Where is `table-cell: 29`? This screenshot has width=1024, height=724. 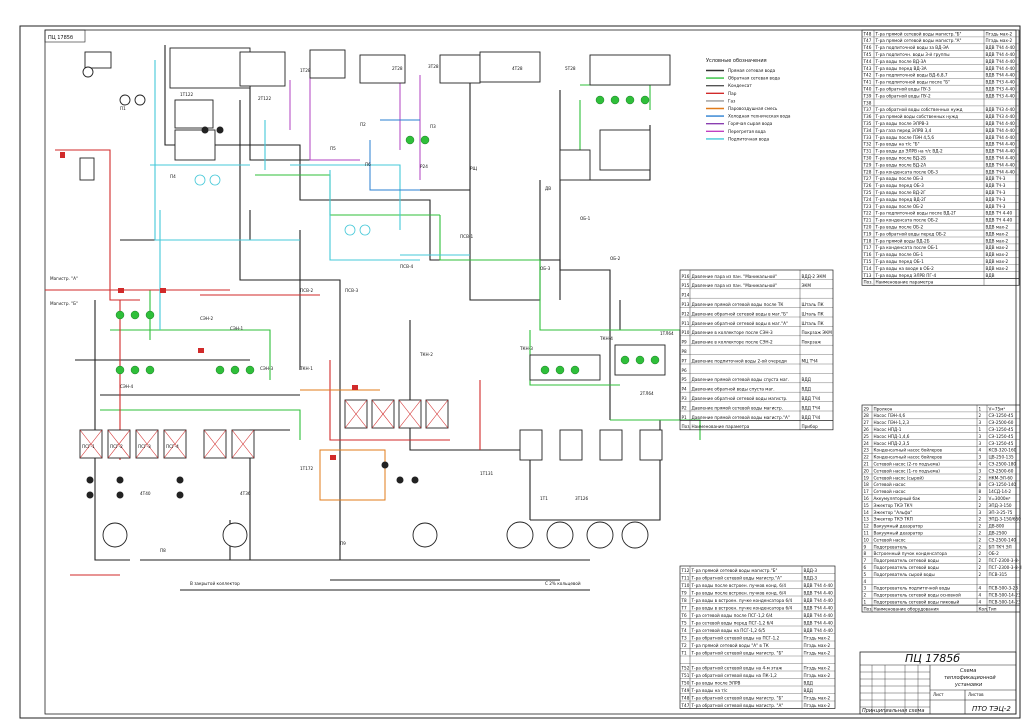 table-cell: 29 is located at coordinates (867, 408).